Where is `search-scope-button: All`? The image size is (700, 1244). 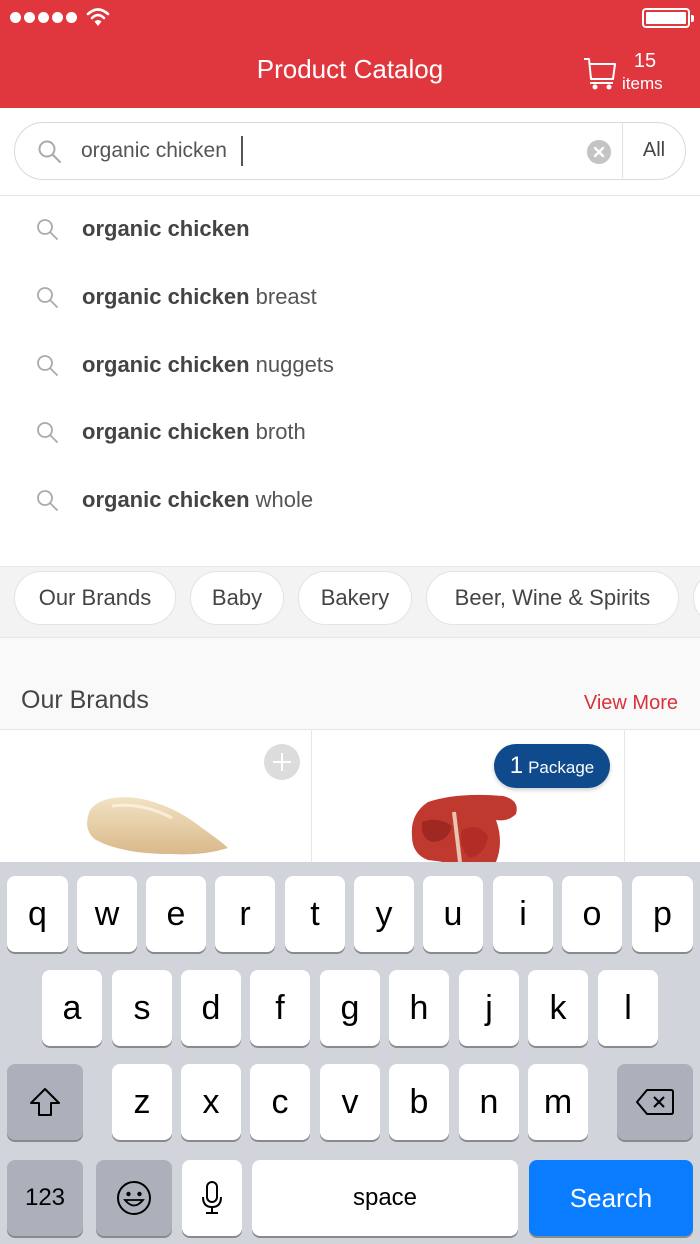
search-scope-button: All is located at coordinates (653, 150).